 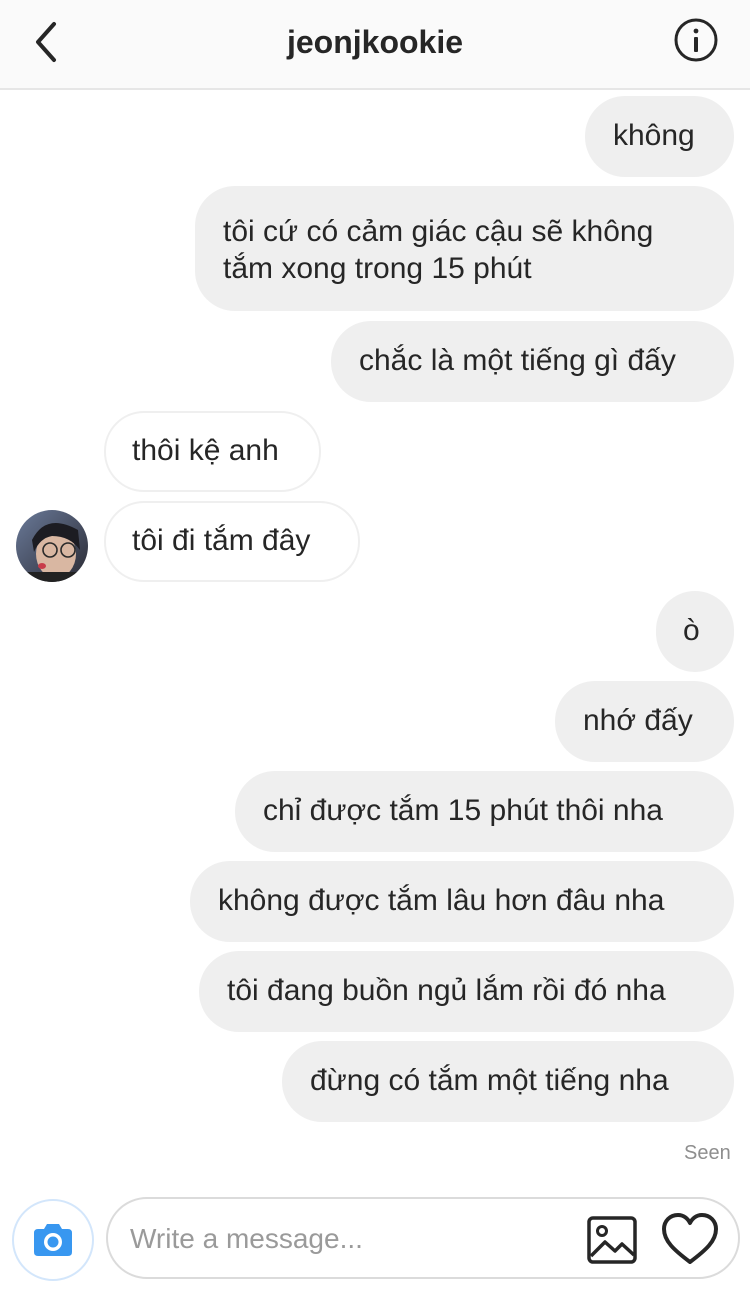 I want to click on like-button, so click(x=690, y=1239).